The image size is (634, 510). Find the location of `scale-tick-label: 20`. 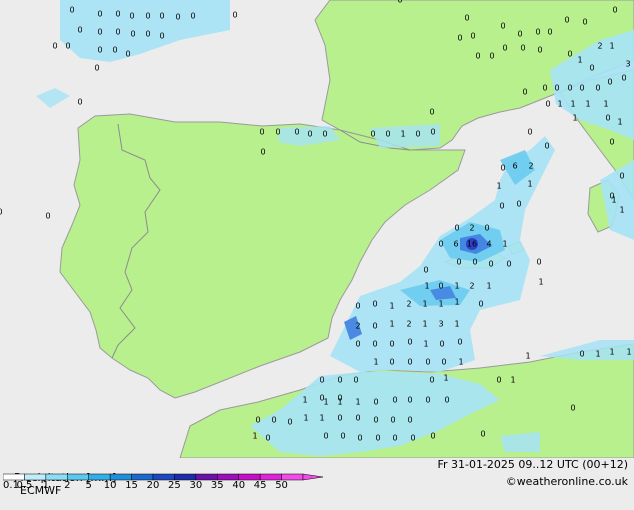

scale-tick-label: 20 is located at coordinates (153, 485).